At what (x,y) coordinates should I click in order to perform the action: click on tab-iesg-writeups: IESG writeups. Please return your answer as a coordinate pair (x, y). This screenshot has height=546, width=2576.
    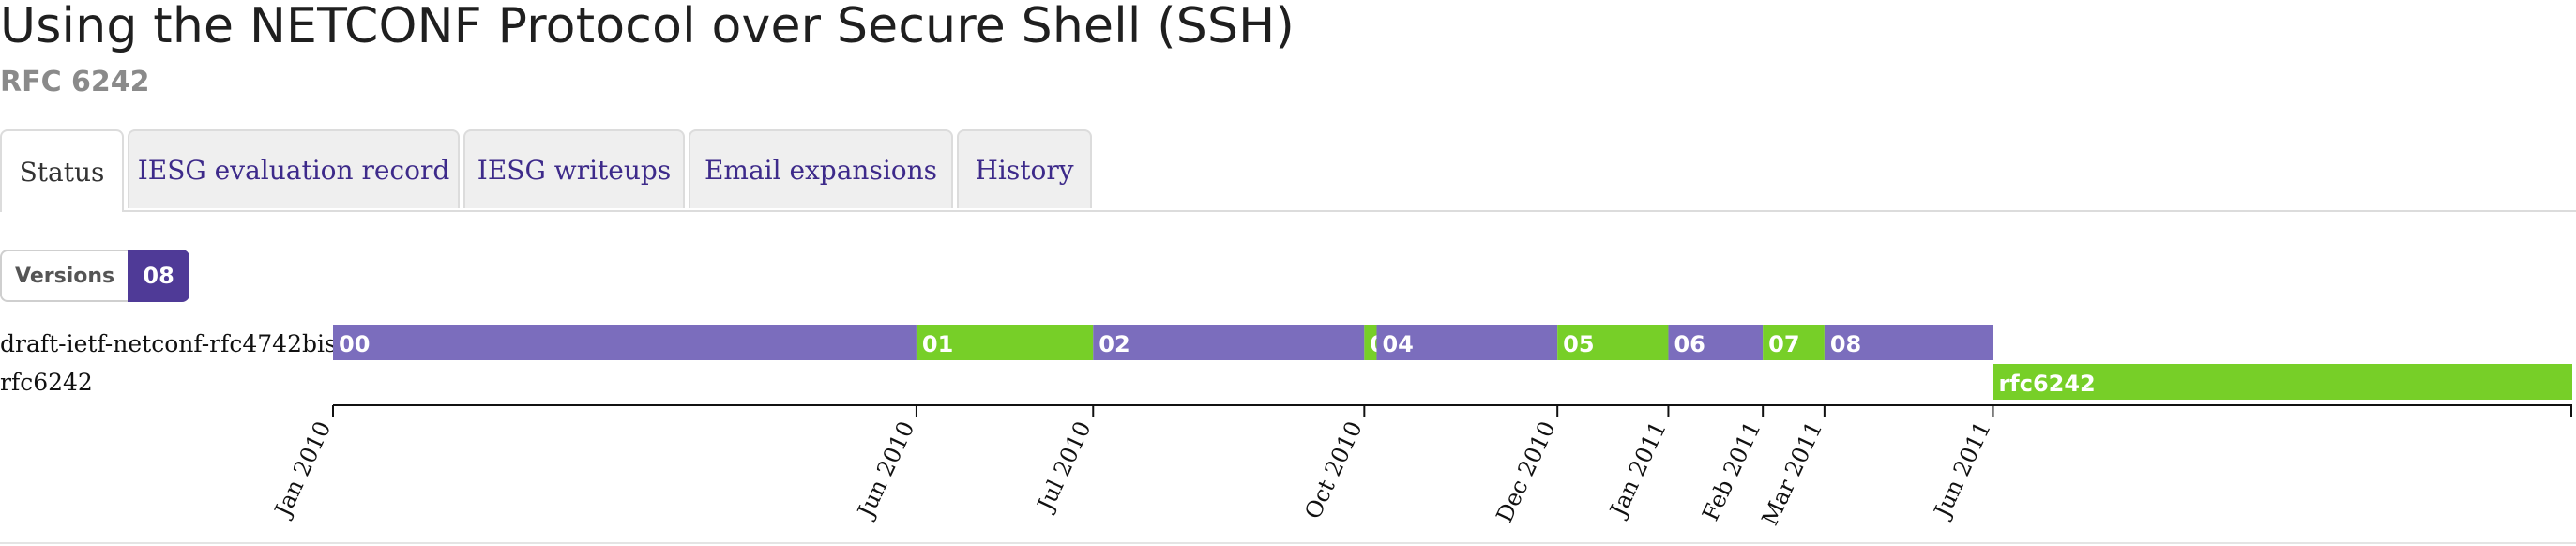
    Looking at the image, I should click on (574, 168).